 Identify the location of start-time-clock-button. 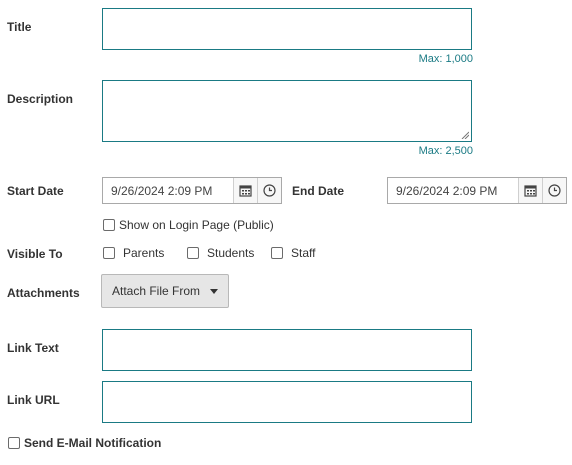
(269, 190).